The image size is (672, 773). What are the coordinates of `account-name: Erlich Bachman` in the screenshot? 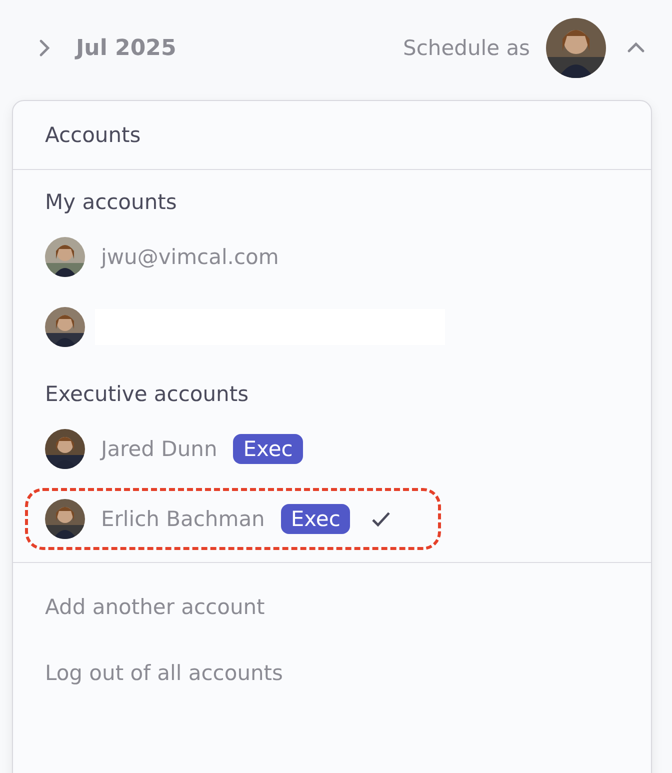 It's located at (183, 519).